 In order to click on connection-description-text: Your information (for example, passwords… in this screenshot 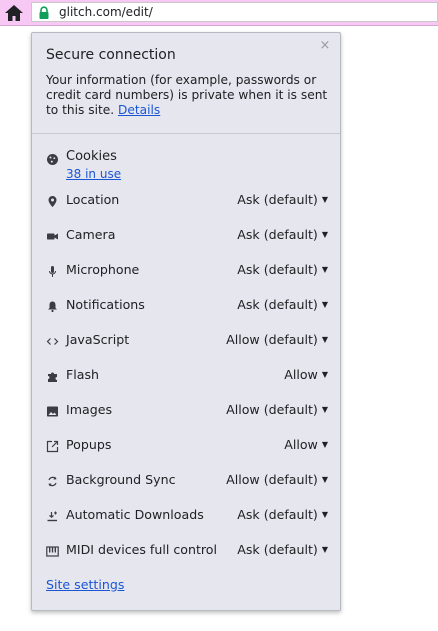, I will do `click(187, 95)`.